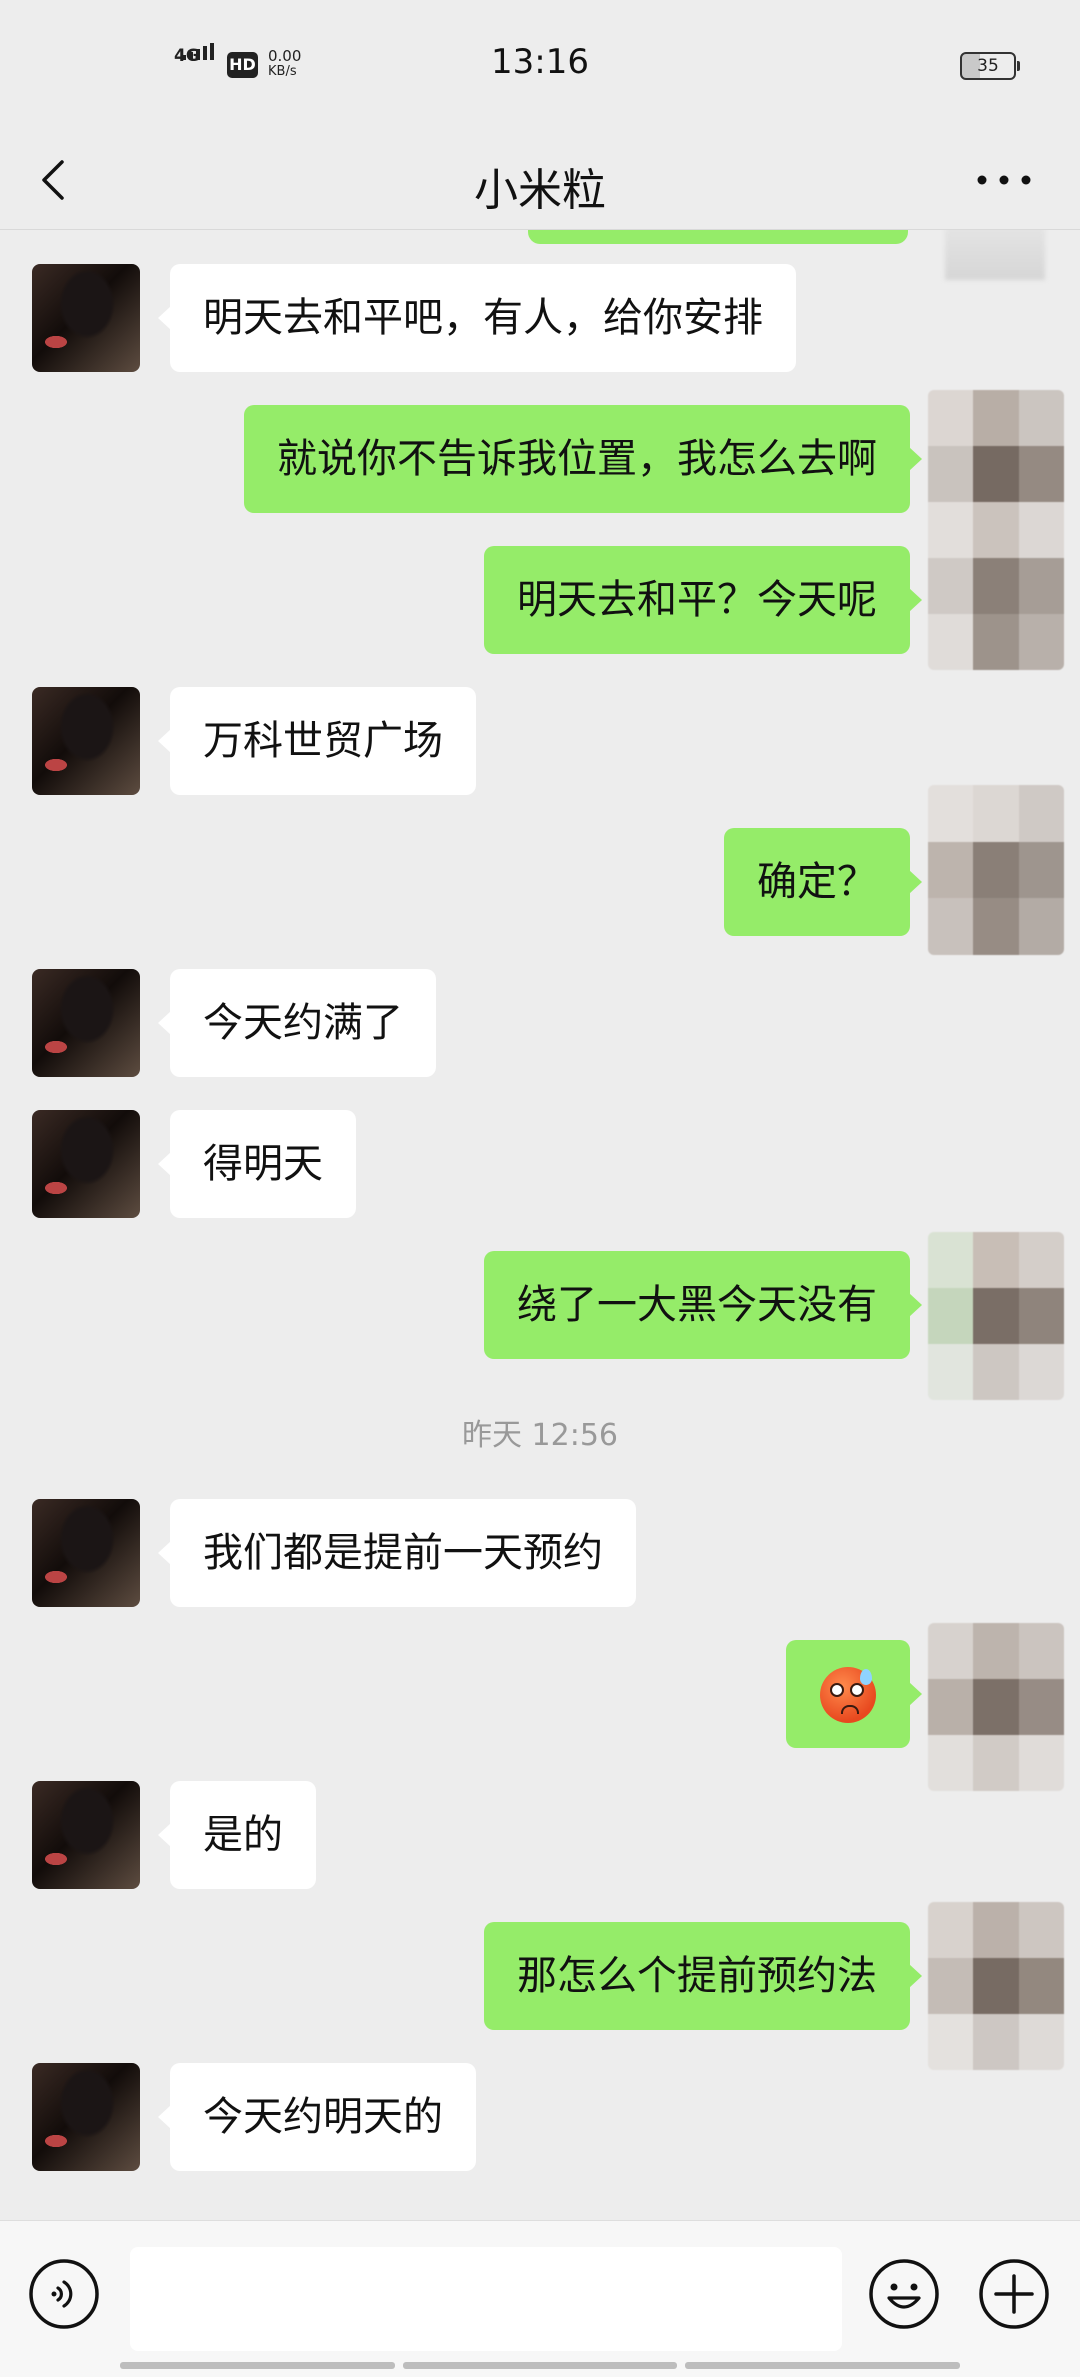  I want to click on message-bubble-outgoing: 明天去和平？今天呢, so click(703, 600).